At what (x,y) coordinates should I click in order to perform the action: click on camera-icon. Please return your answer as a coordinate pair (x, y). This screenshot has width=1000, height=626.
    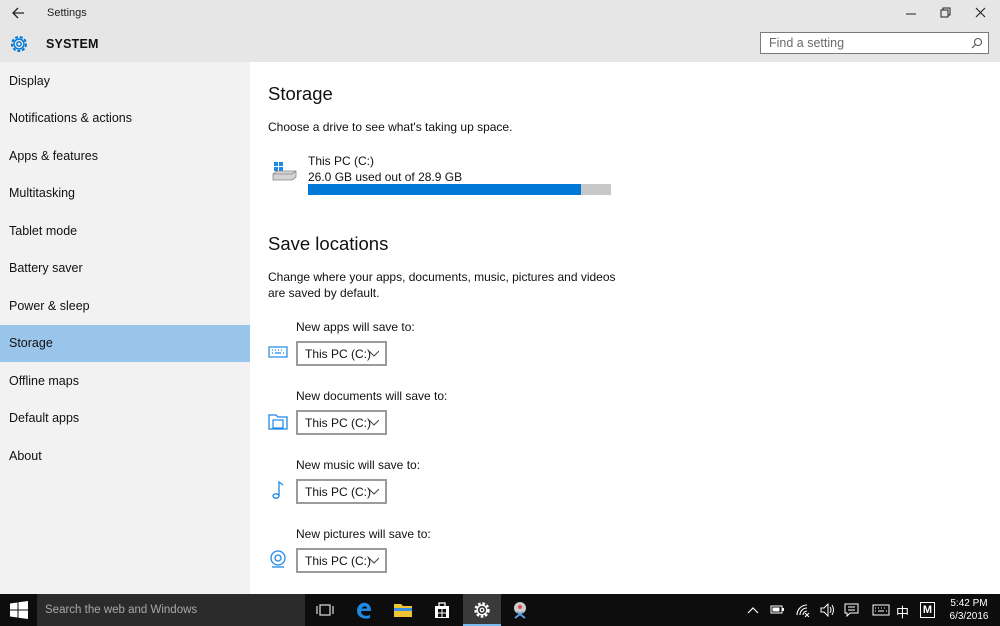
    Looking at the image, I should click on (278, 559).